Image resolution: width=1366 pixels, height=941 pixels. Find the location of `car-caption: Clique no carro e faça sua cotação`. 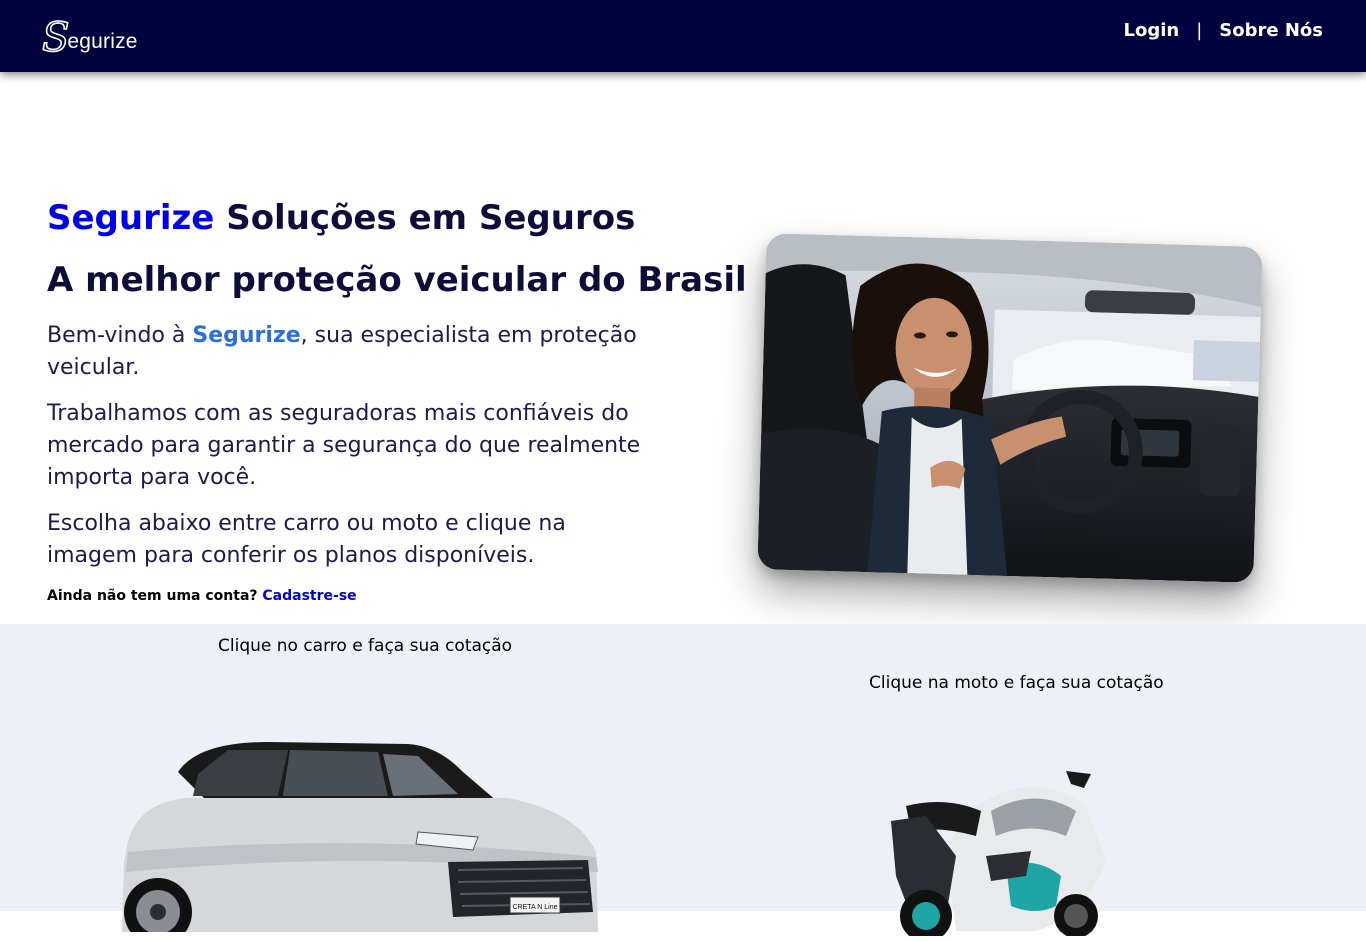

car-caption: Clique no carro e faça sua cotação is located at coordinates (365, 646).